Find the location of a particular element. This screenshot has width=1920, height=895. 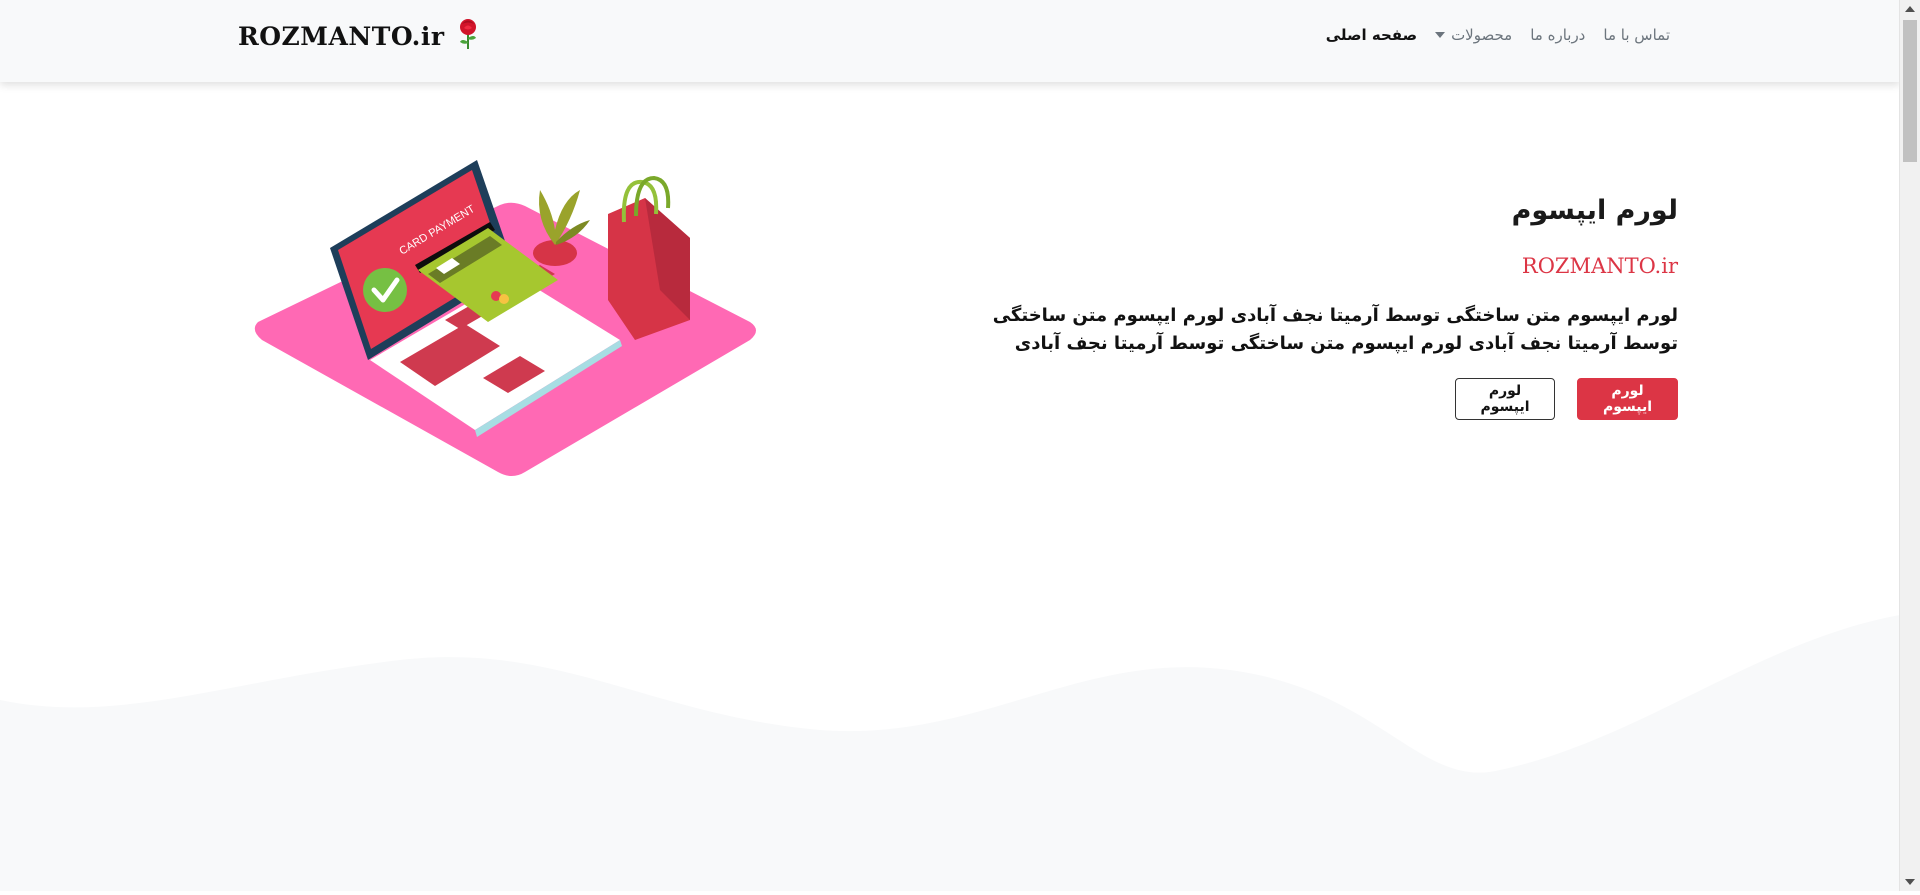

nav-about-label: درباره ما is located at coordinates (1558, 35).